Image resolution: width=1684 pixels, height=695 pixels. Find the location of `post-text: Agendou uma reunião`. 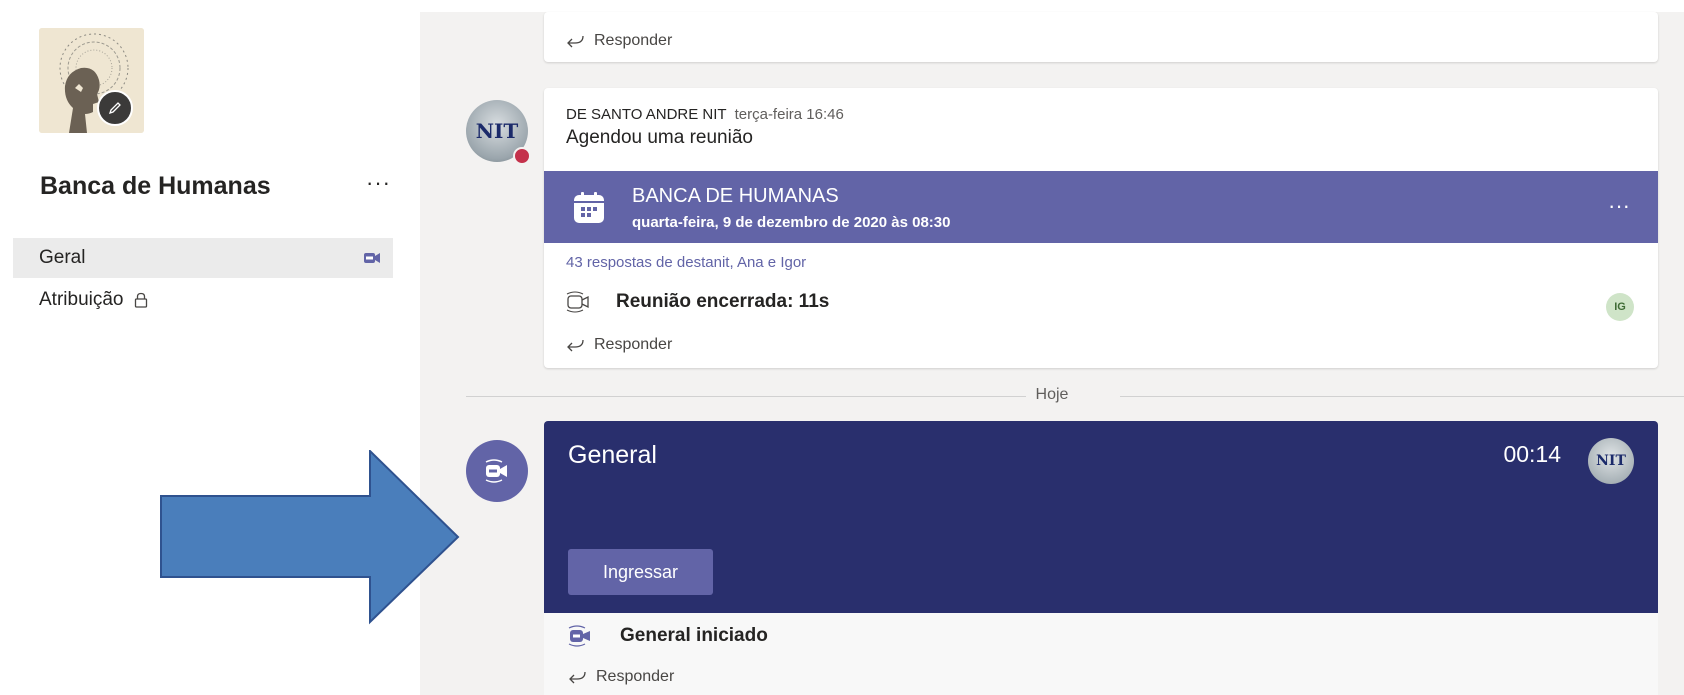

post-text: Agendou uma reunião is located at coordinates (659, 137).